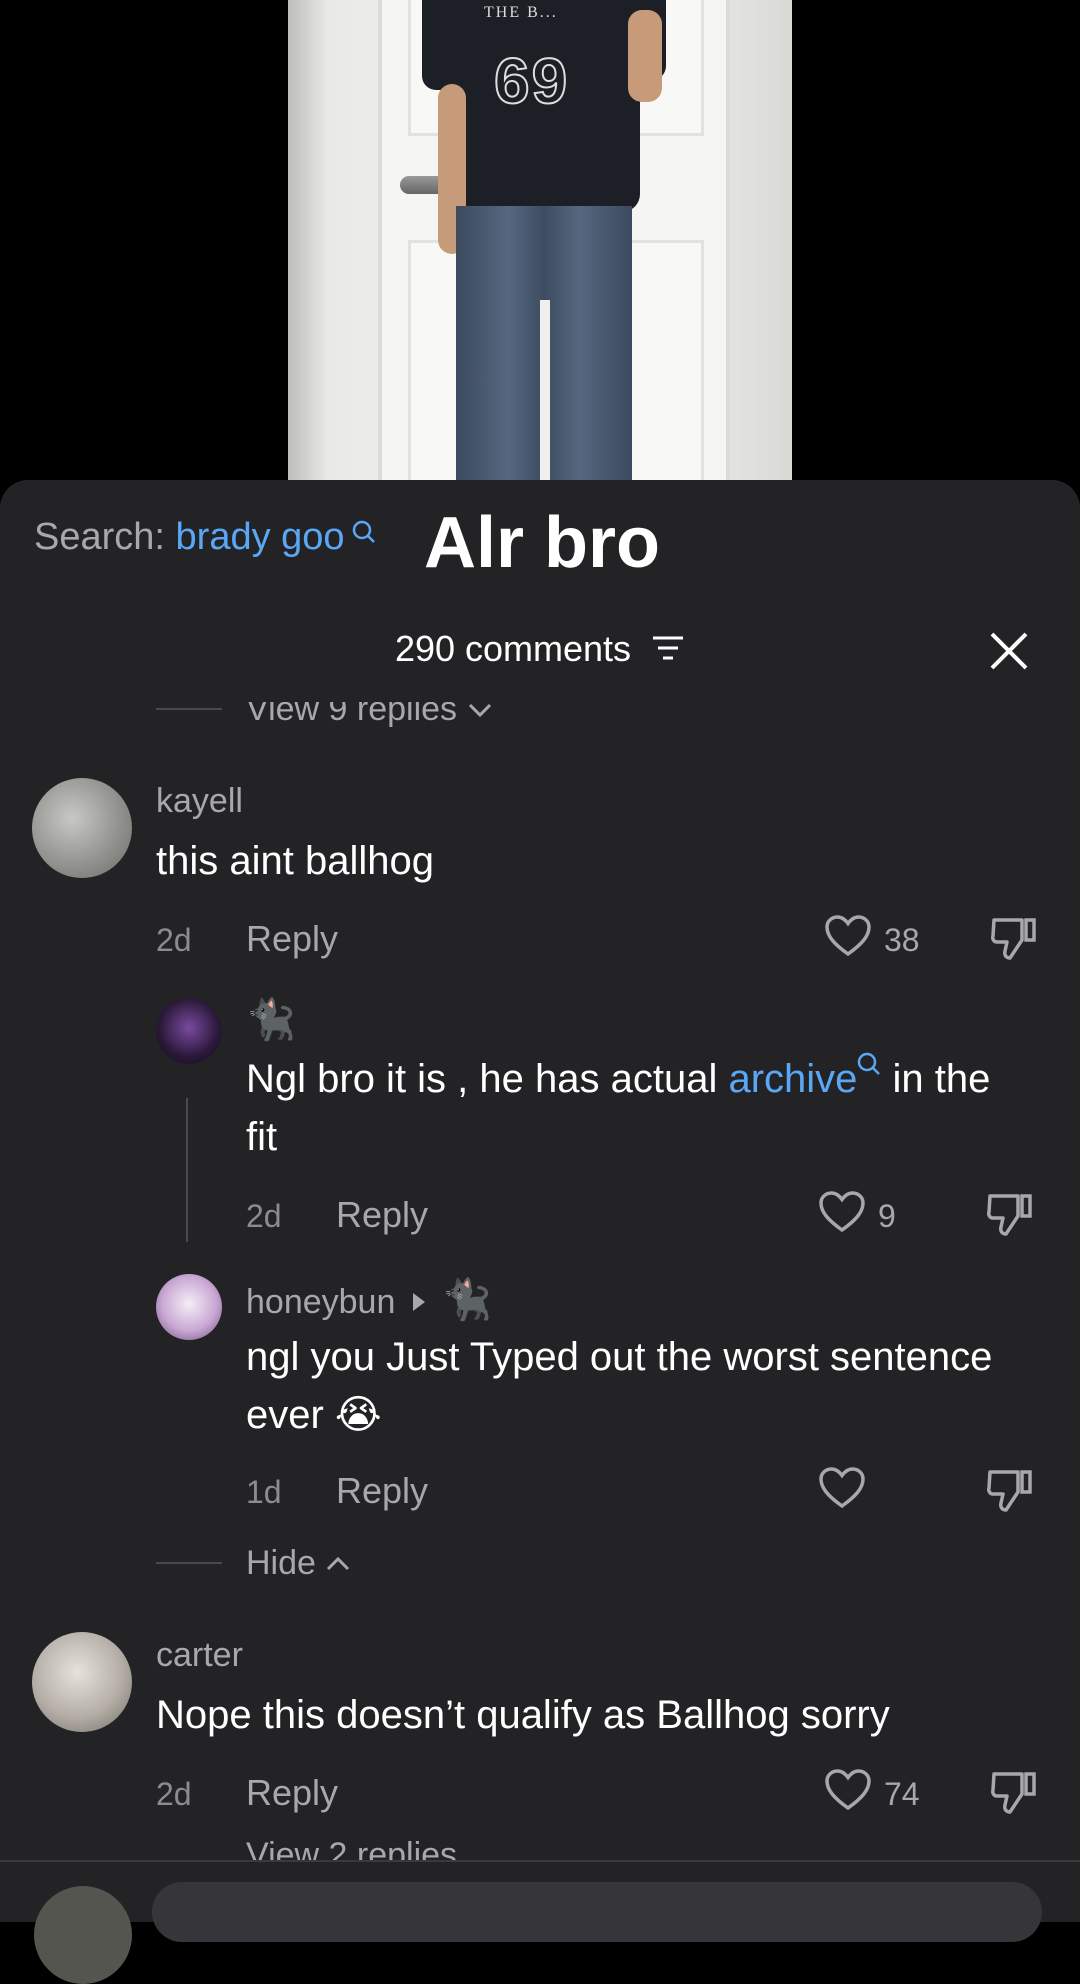  What do you see at coordinates (264, 1216) in the screenshot?
I see `reply-age: 2d` at bounding box center [264, 1216].